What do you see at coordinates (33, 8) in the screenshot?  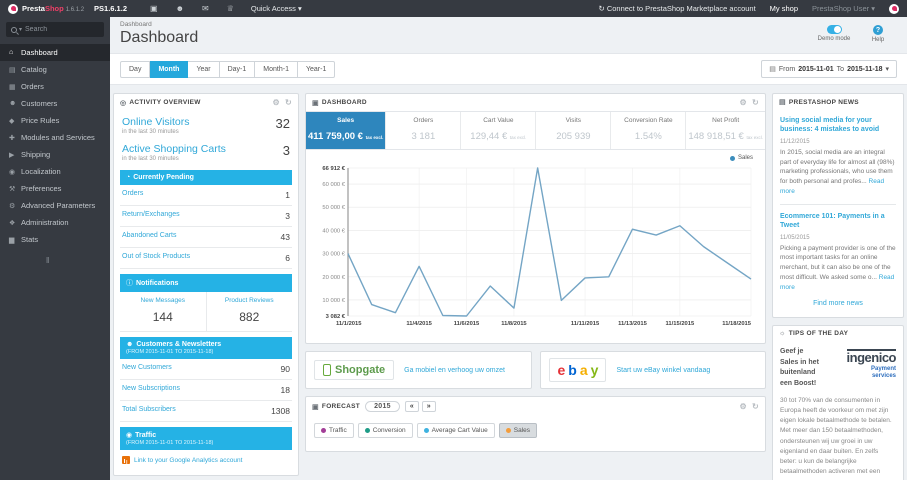 I see `brand-presta: Presta` at bounding box center [33, 8].